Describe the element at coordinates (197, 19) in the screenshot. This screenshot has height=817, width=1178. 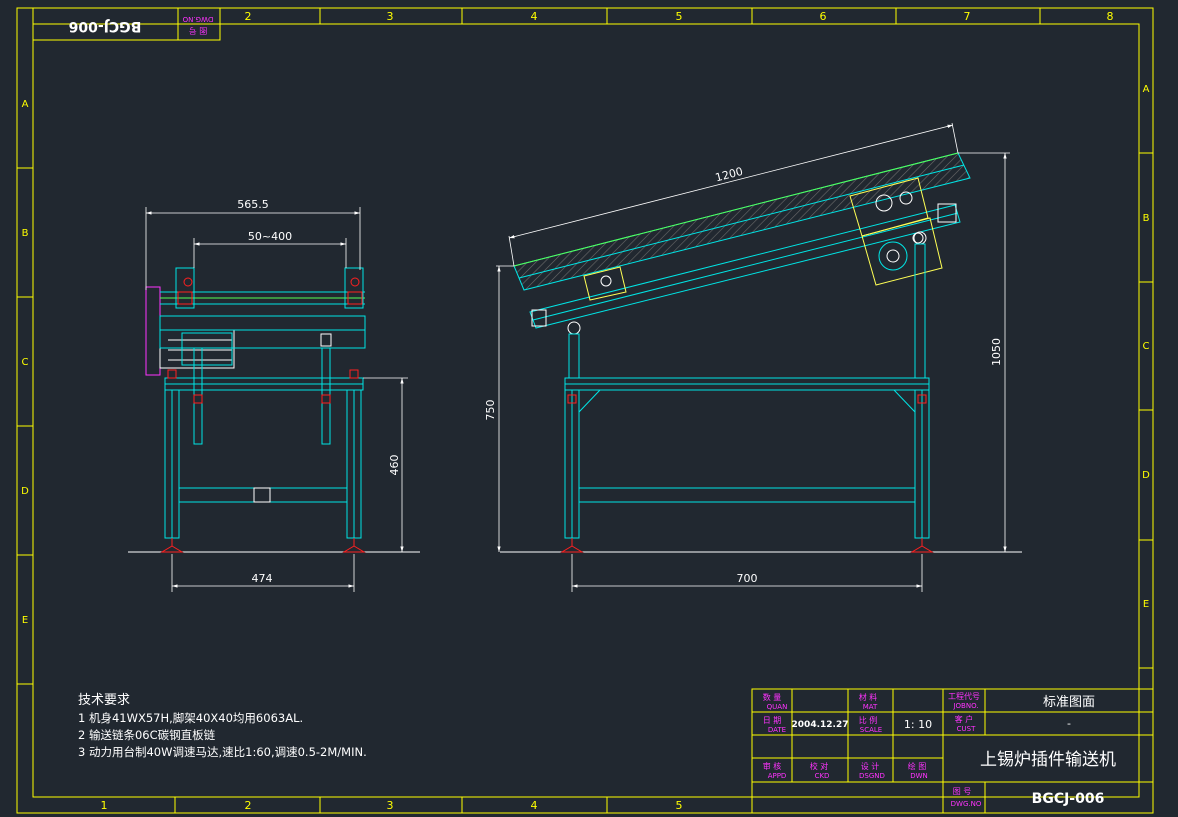
I see `corner-label-en: DWG.NO` at that location.